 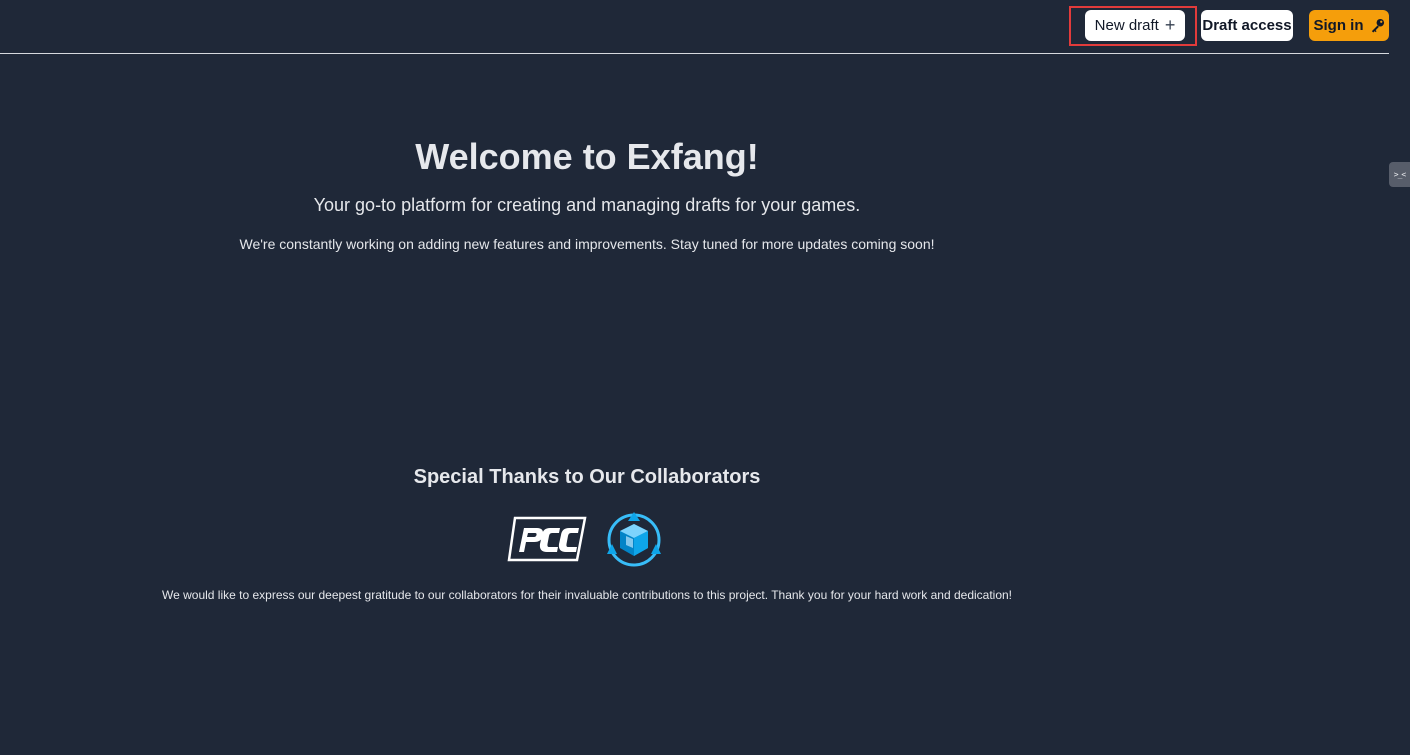 What do you see at coordinates (1170, 25) in the screenshot?
I see `plus-icon: +` at bounding box center [1170, 25].